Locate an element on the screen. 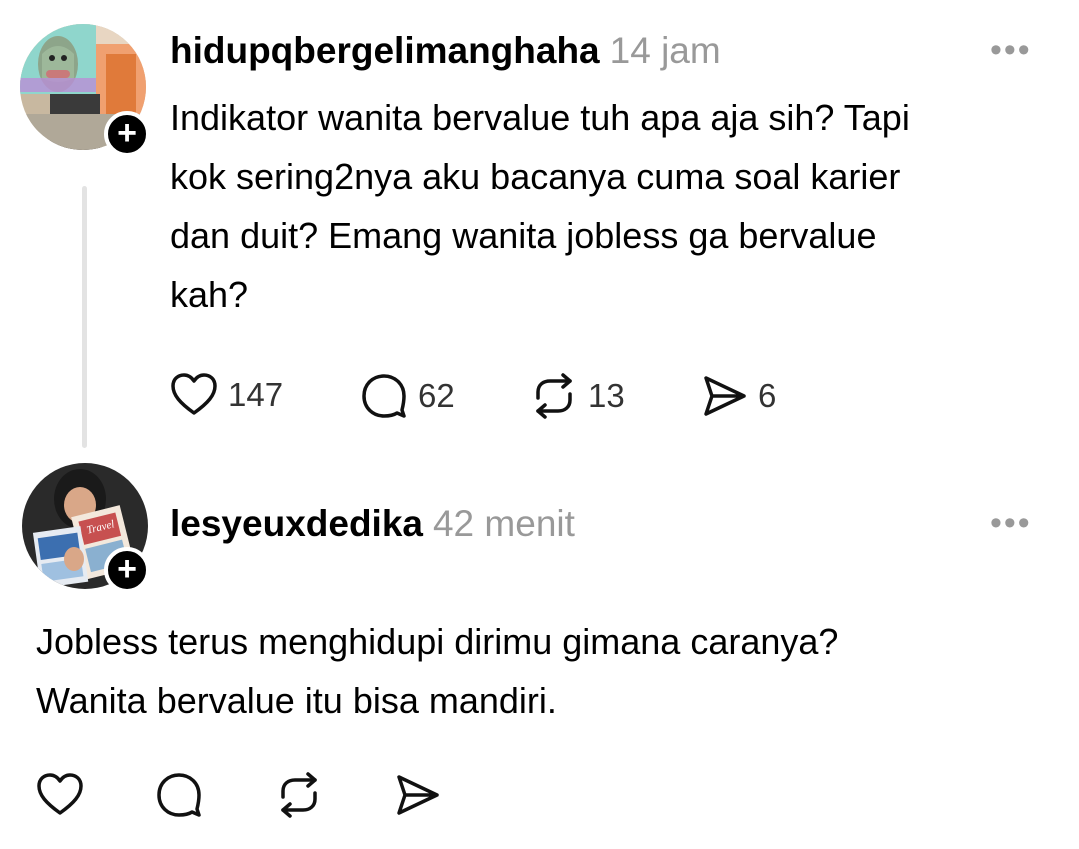 The height and width of the screenshot is (849, 1079). username: lesyeuxdedika is located at coordinates (296, 523).